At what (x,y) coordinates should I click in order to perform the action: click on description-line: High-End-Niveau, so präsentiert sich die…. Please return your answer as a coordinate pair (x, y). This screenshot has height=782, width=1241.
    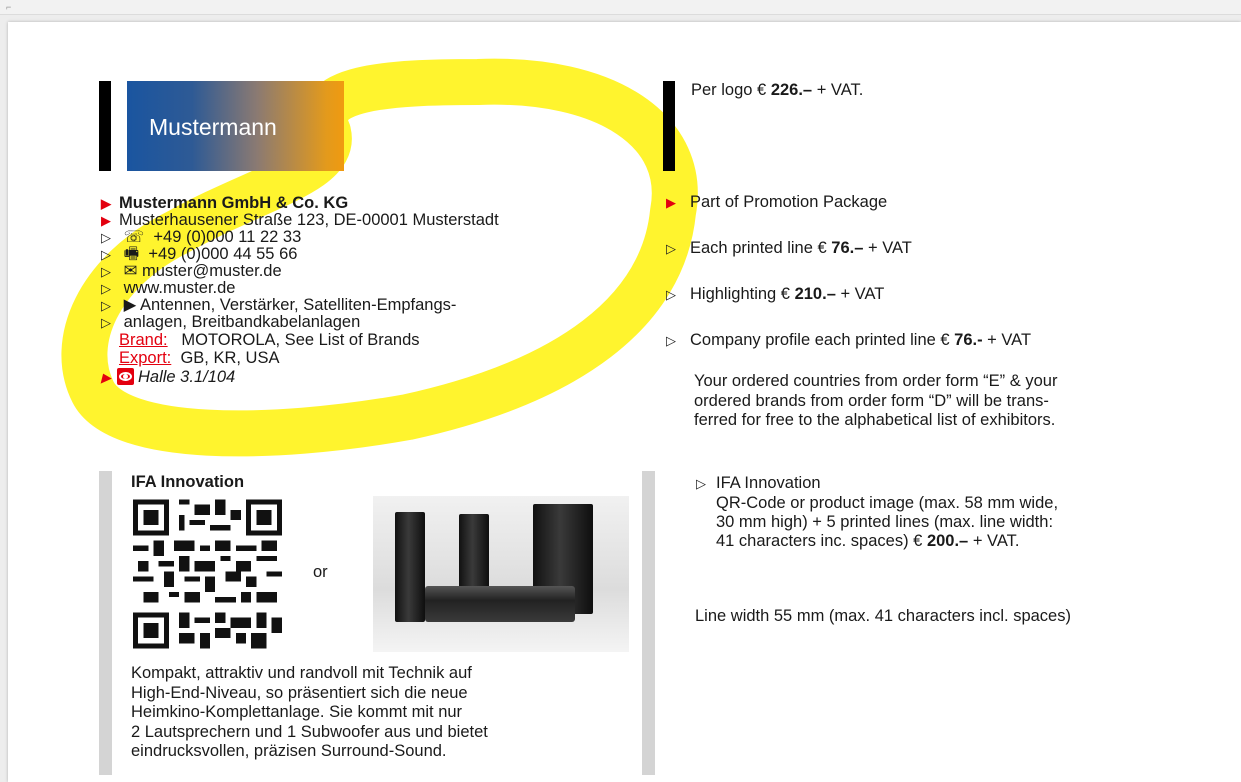
    Looking at the image, I should click on (299, 692).